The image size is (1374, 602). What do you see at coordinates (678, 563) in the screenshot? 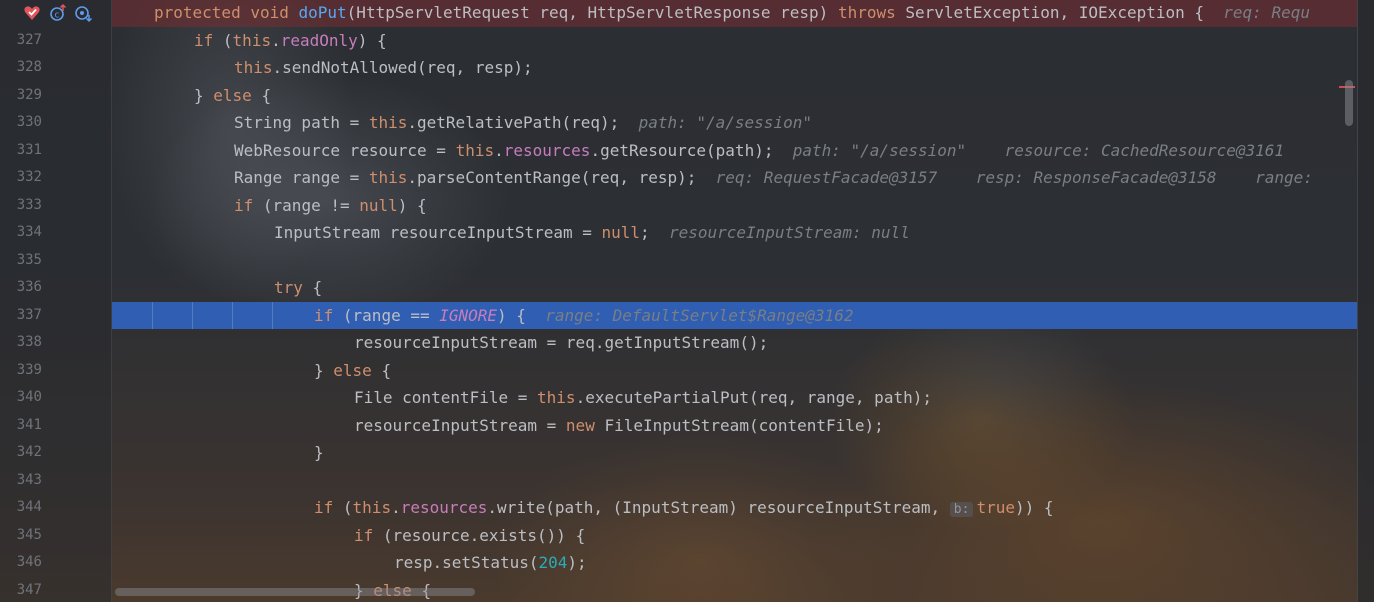
I see `code-line: 346 resp.setStatus(204);` at bounding box center [678, 563].